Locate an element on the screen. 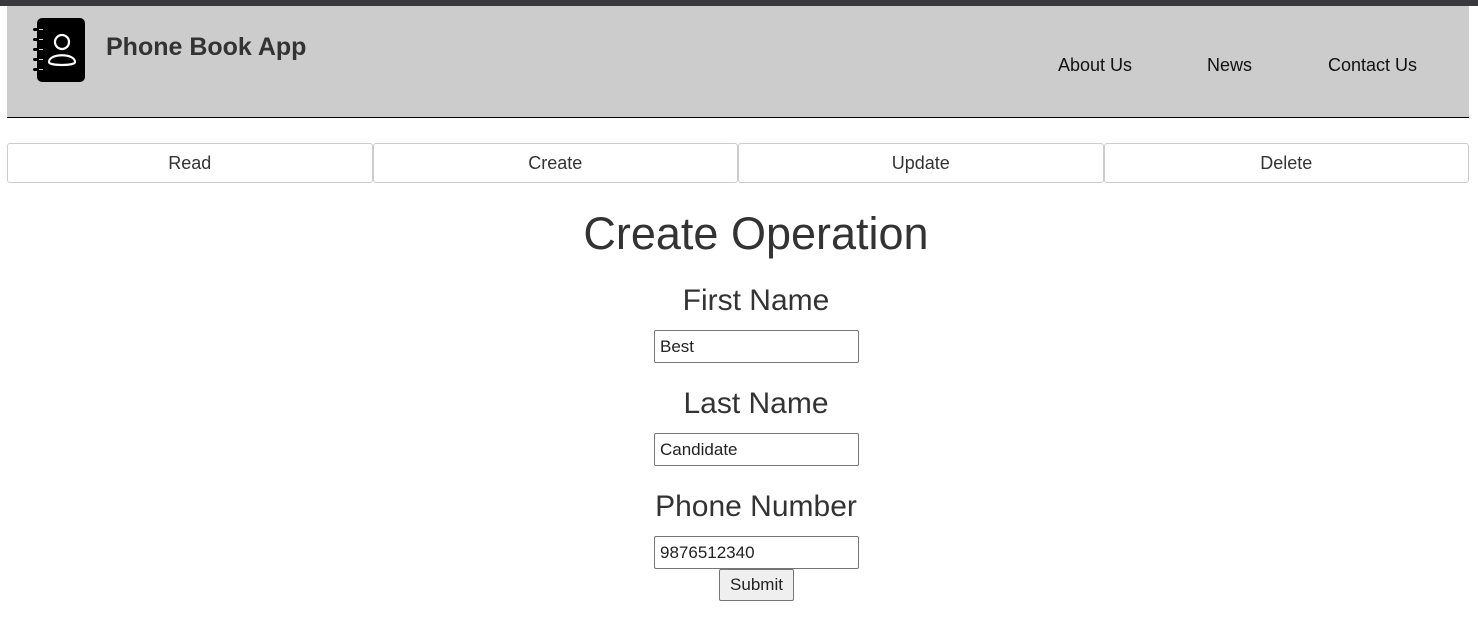 The width and height of the screenshot is (1478, 618). first-name-field is located at coordinates (756, 346).